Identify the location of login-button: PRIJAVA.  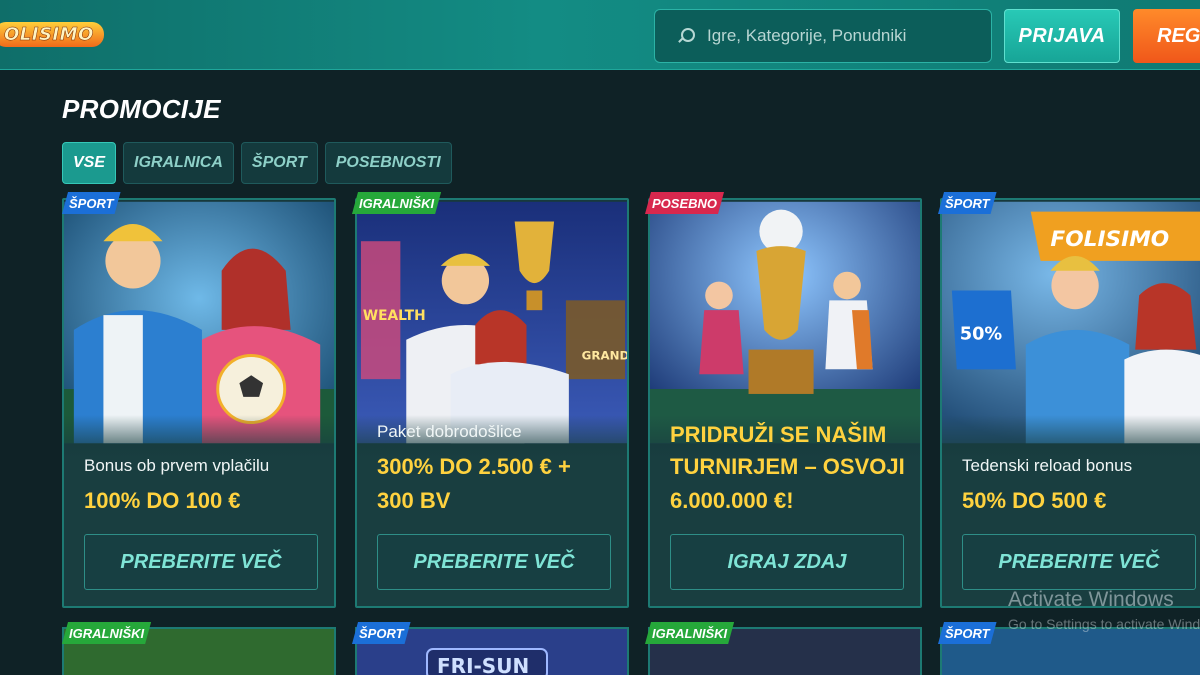
(1062, 36).